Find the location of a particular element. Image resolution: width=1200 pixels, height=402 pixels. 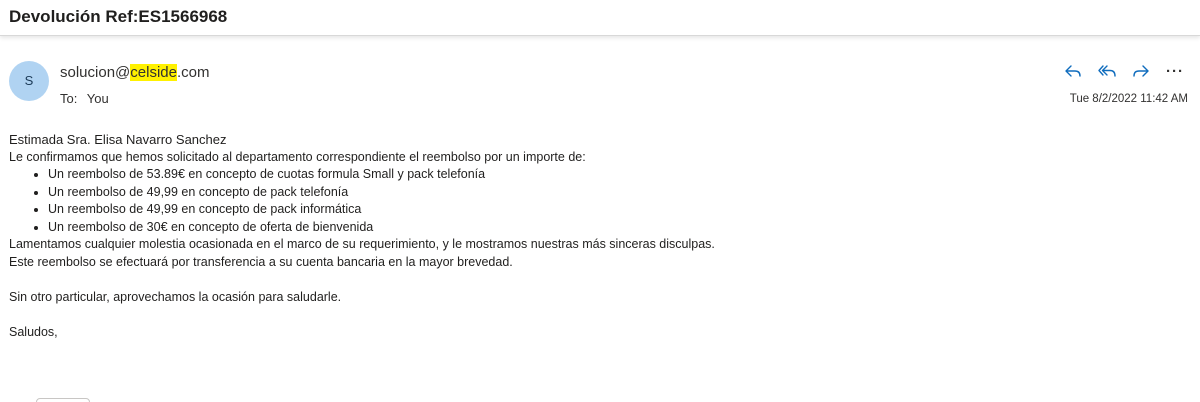

subject-bar: Devolución Ref:ES1566968 is located at coordinates (600, 18).